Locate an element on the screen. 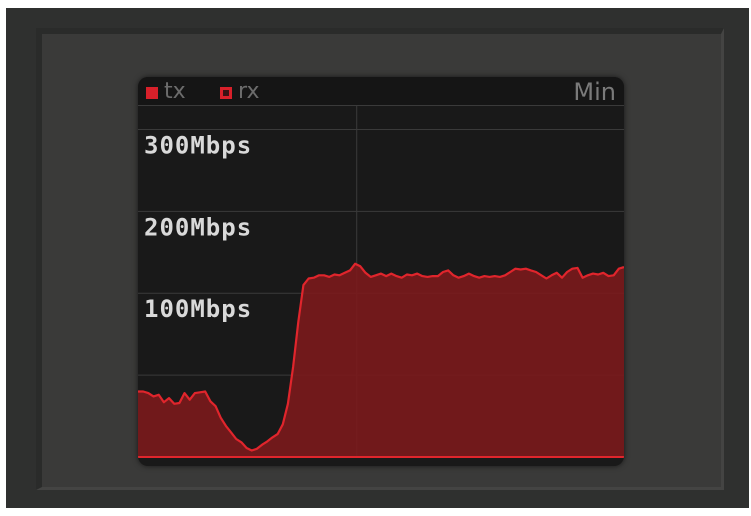 This screenshot has width=751, height=516. rx-legend-swatch-icon is located at coordinates (226, 93).